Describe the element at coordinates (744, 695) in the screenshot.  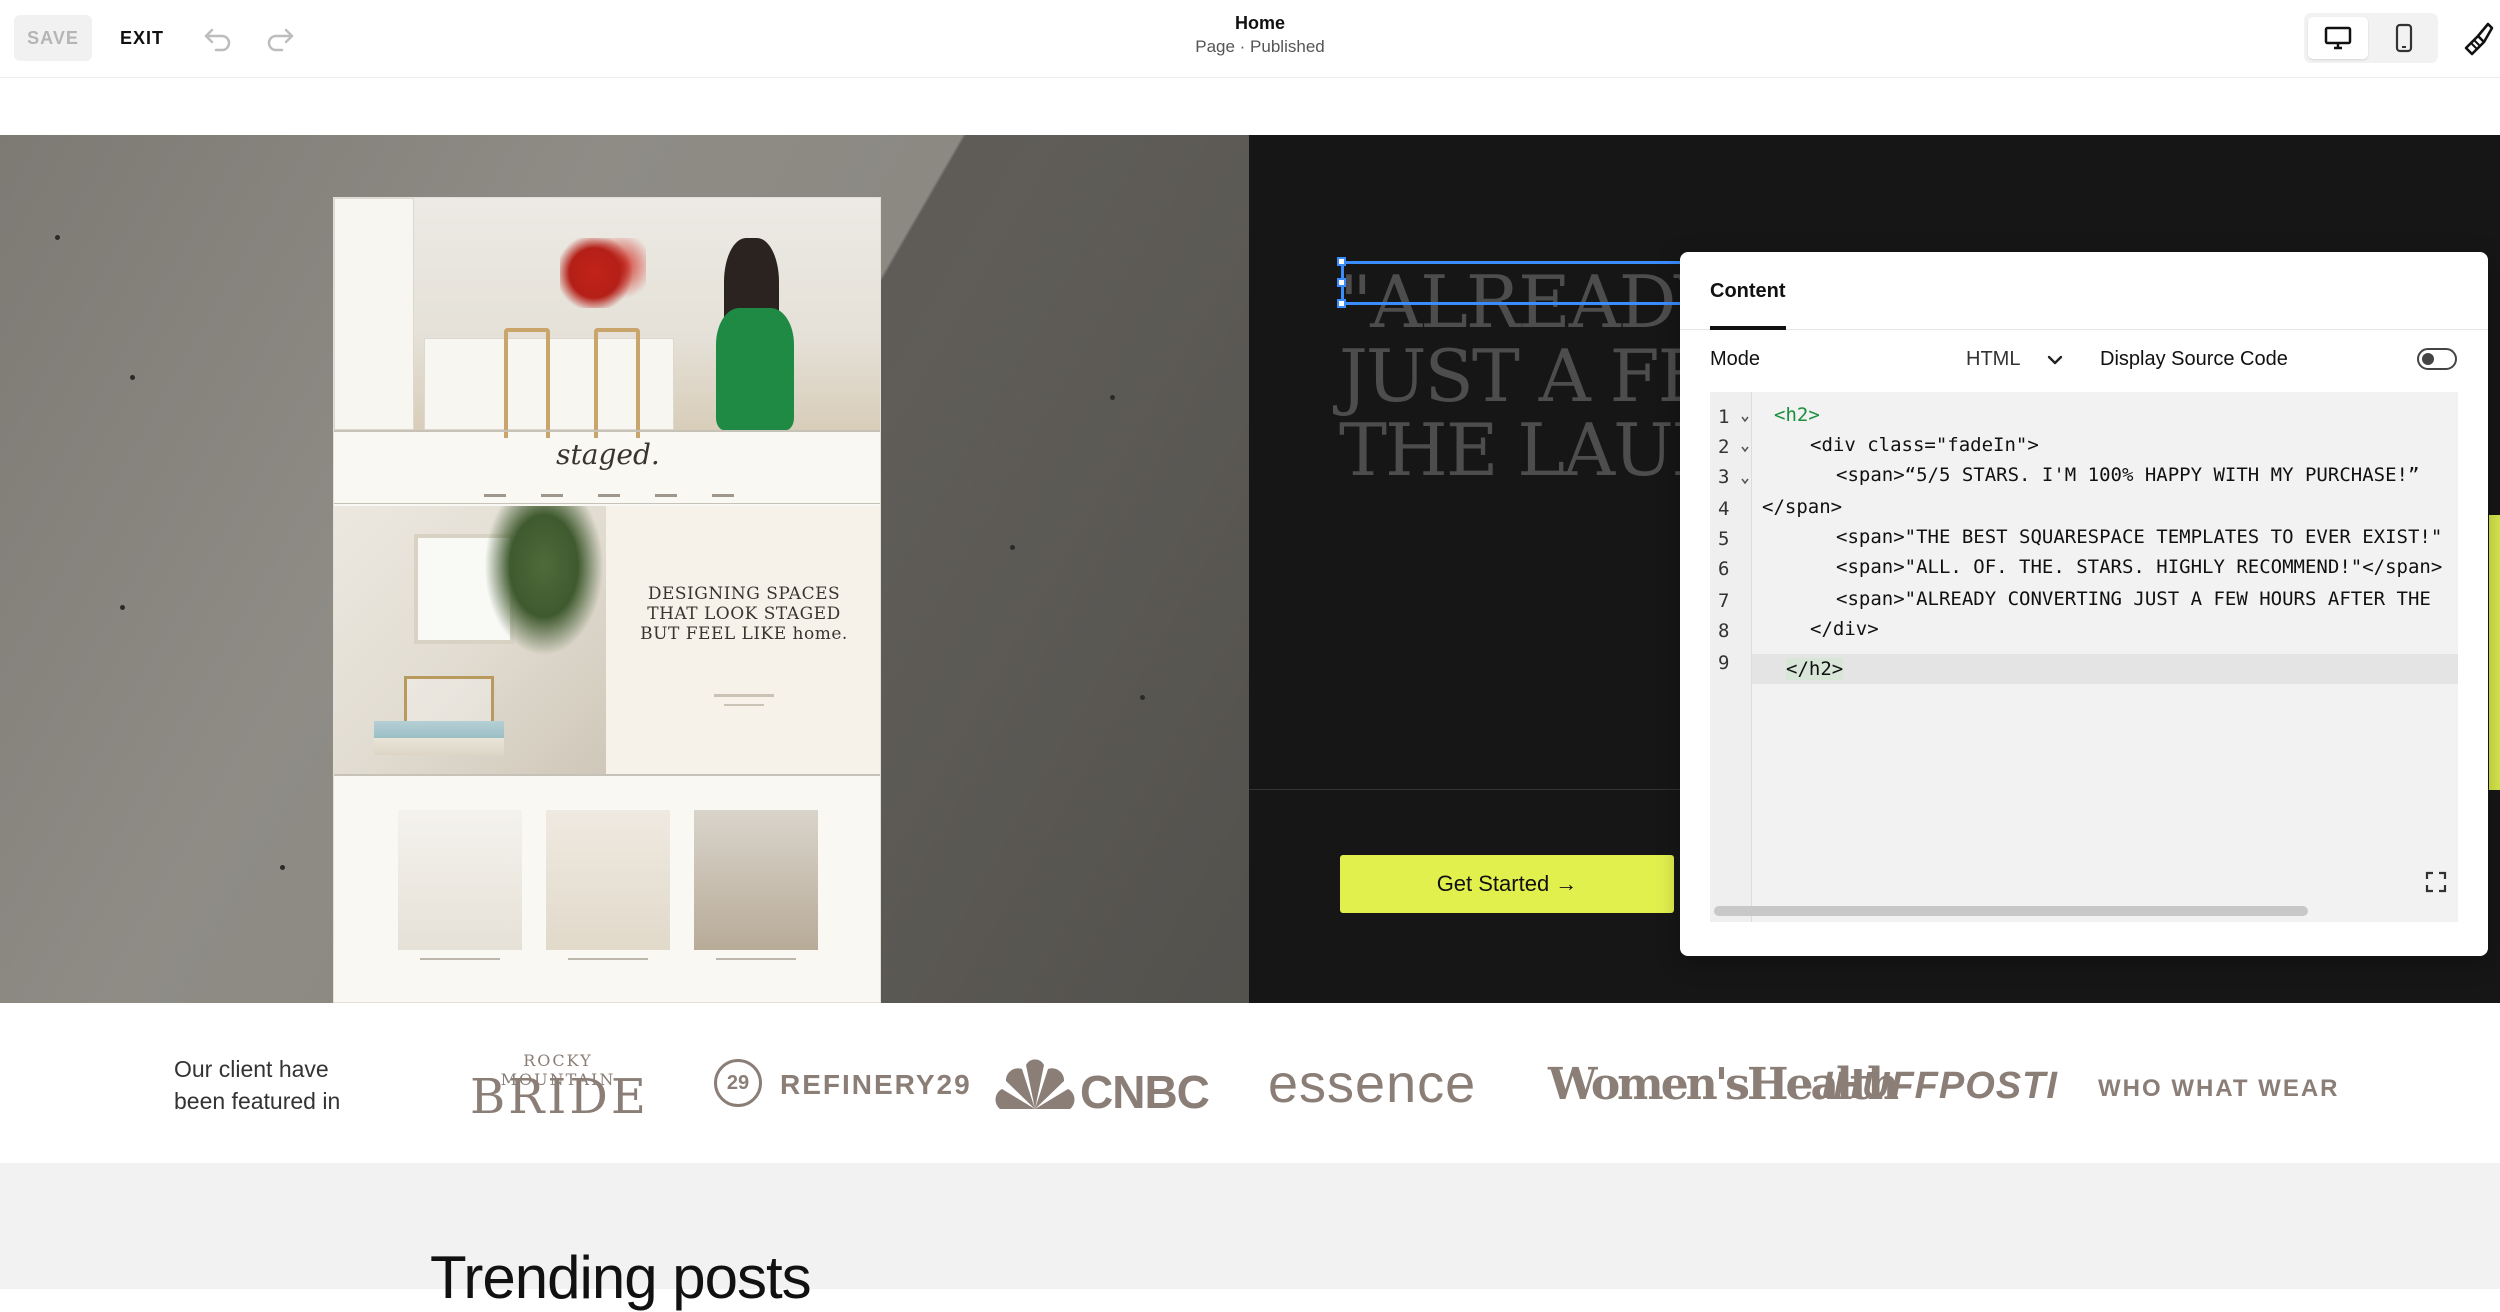
I see `mockup-link` at that location.